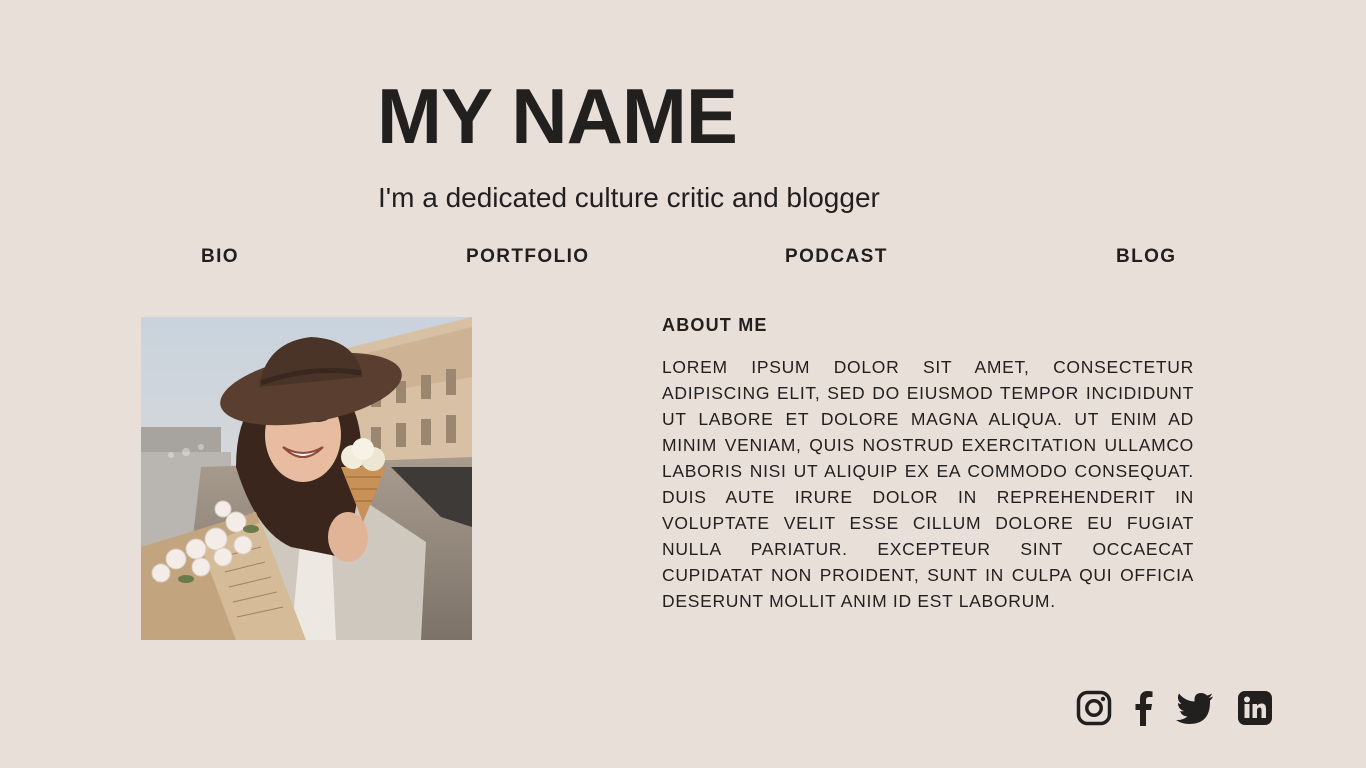  Describe the element at coordinates (1144, 708) in the screenshot. I see `facebook-icon` at that location.